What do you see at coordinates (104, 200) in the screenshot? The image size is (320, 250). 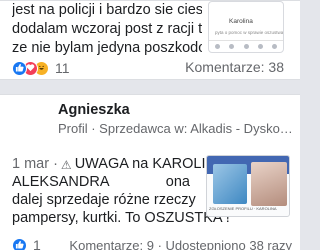 I see `post-text-line: dalej sprzedaje różne rzeczy` at bounding box center [104, 200].